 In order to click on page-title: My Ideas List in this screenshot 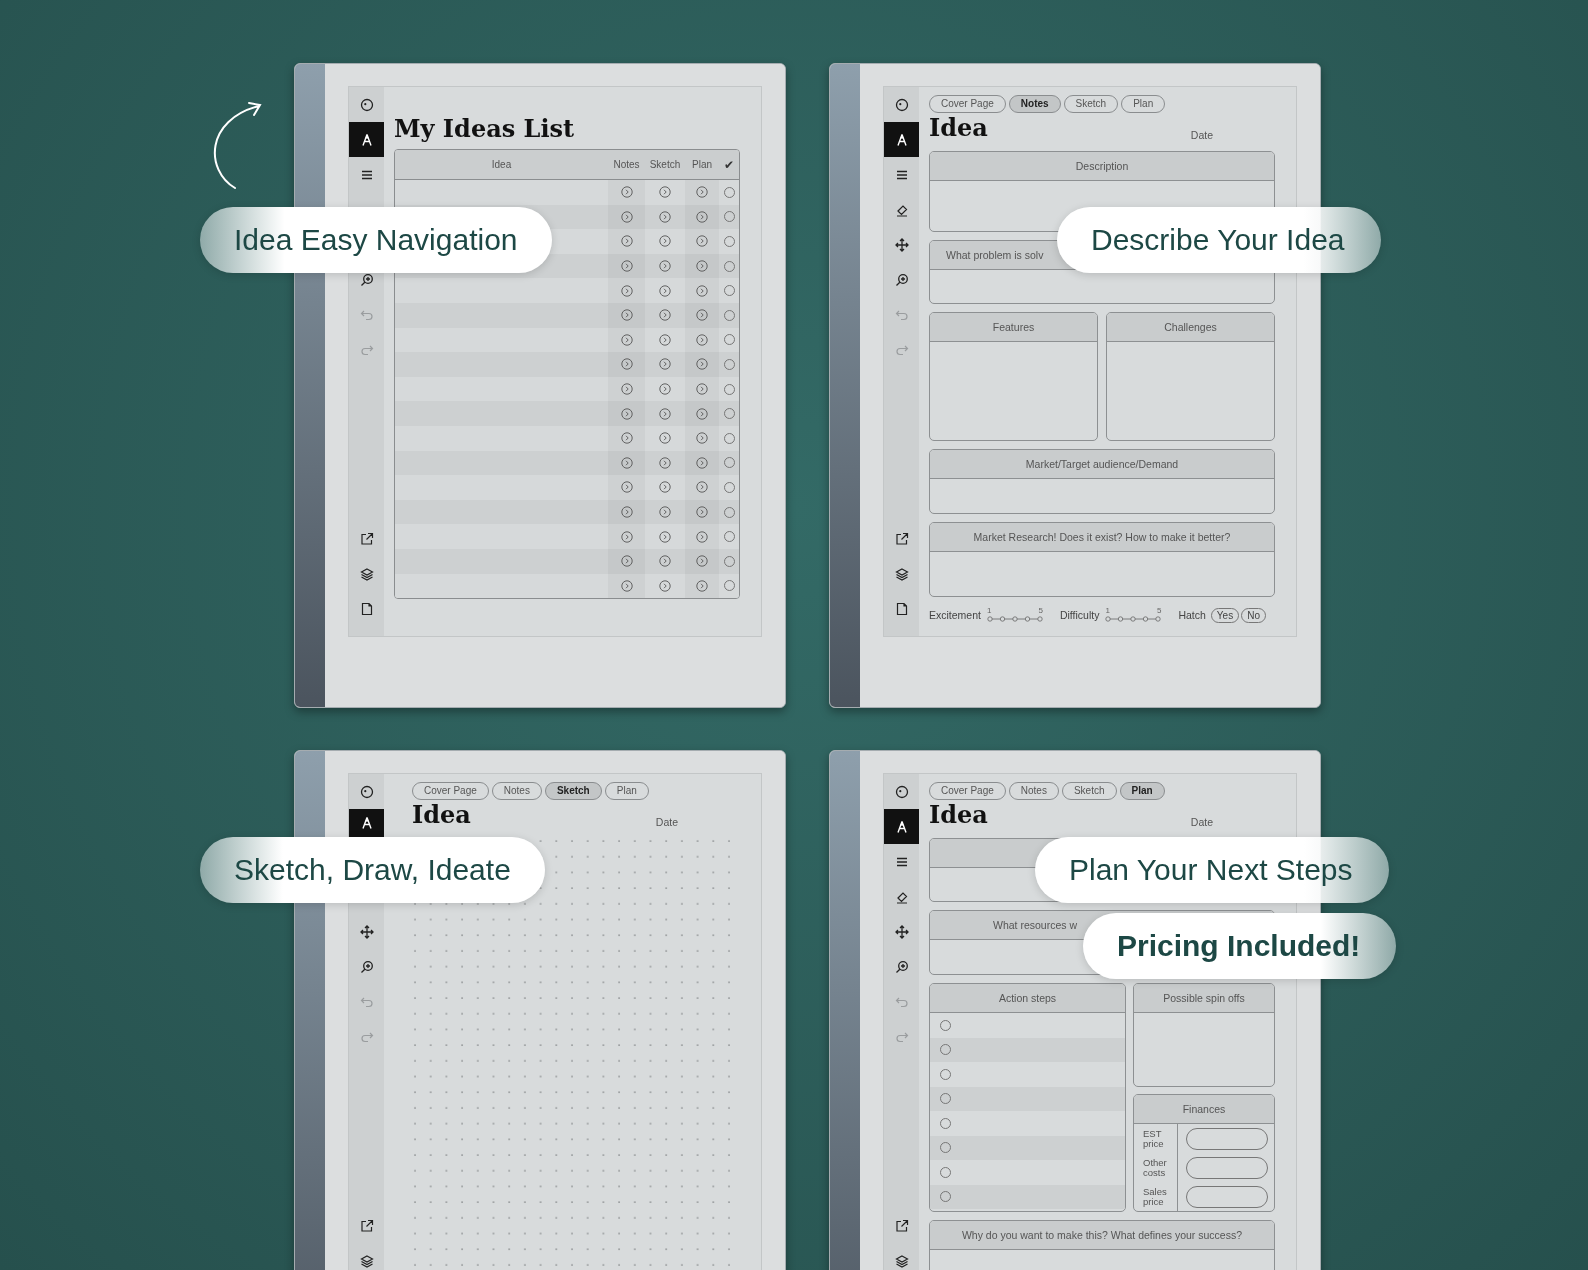, I will do `click(485, 129)`.